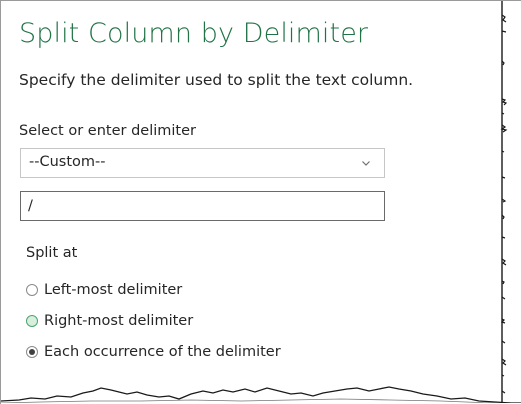 This screenshot has height=404, width=521. Describe the element at coordinates (261, 395) in the screenshot. I see `torn-bottom-edge` at that location.